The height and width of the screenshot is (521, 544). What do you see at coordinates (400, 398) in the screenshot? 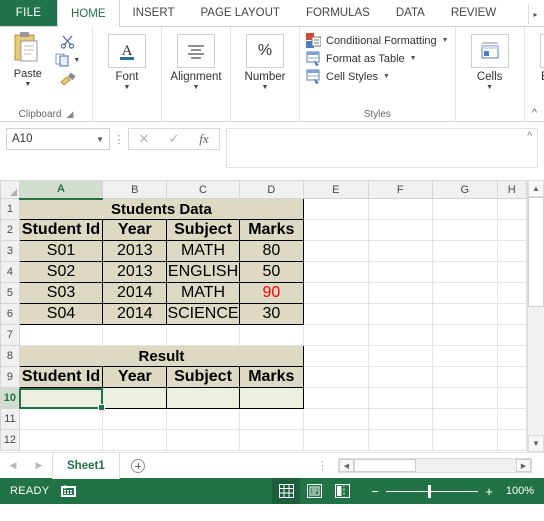
I see `cell-f10` at bounding box center [400, 398].